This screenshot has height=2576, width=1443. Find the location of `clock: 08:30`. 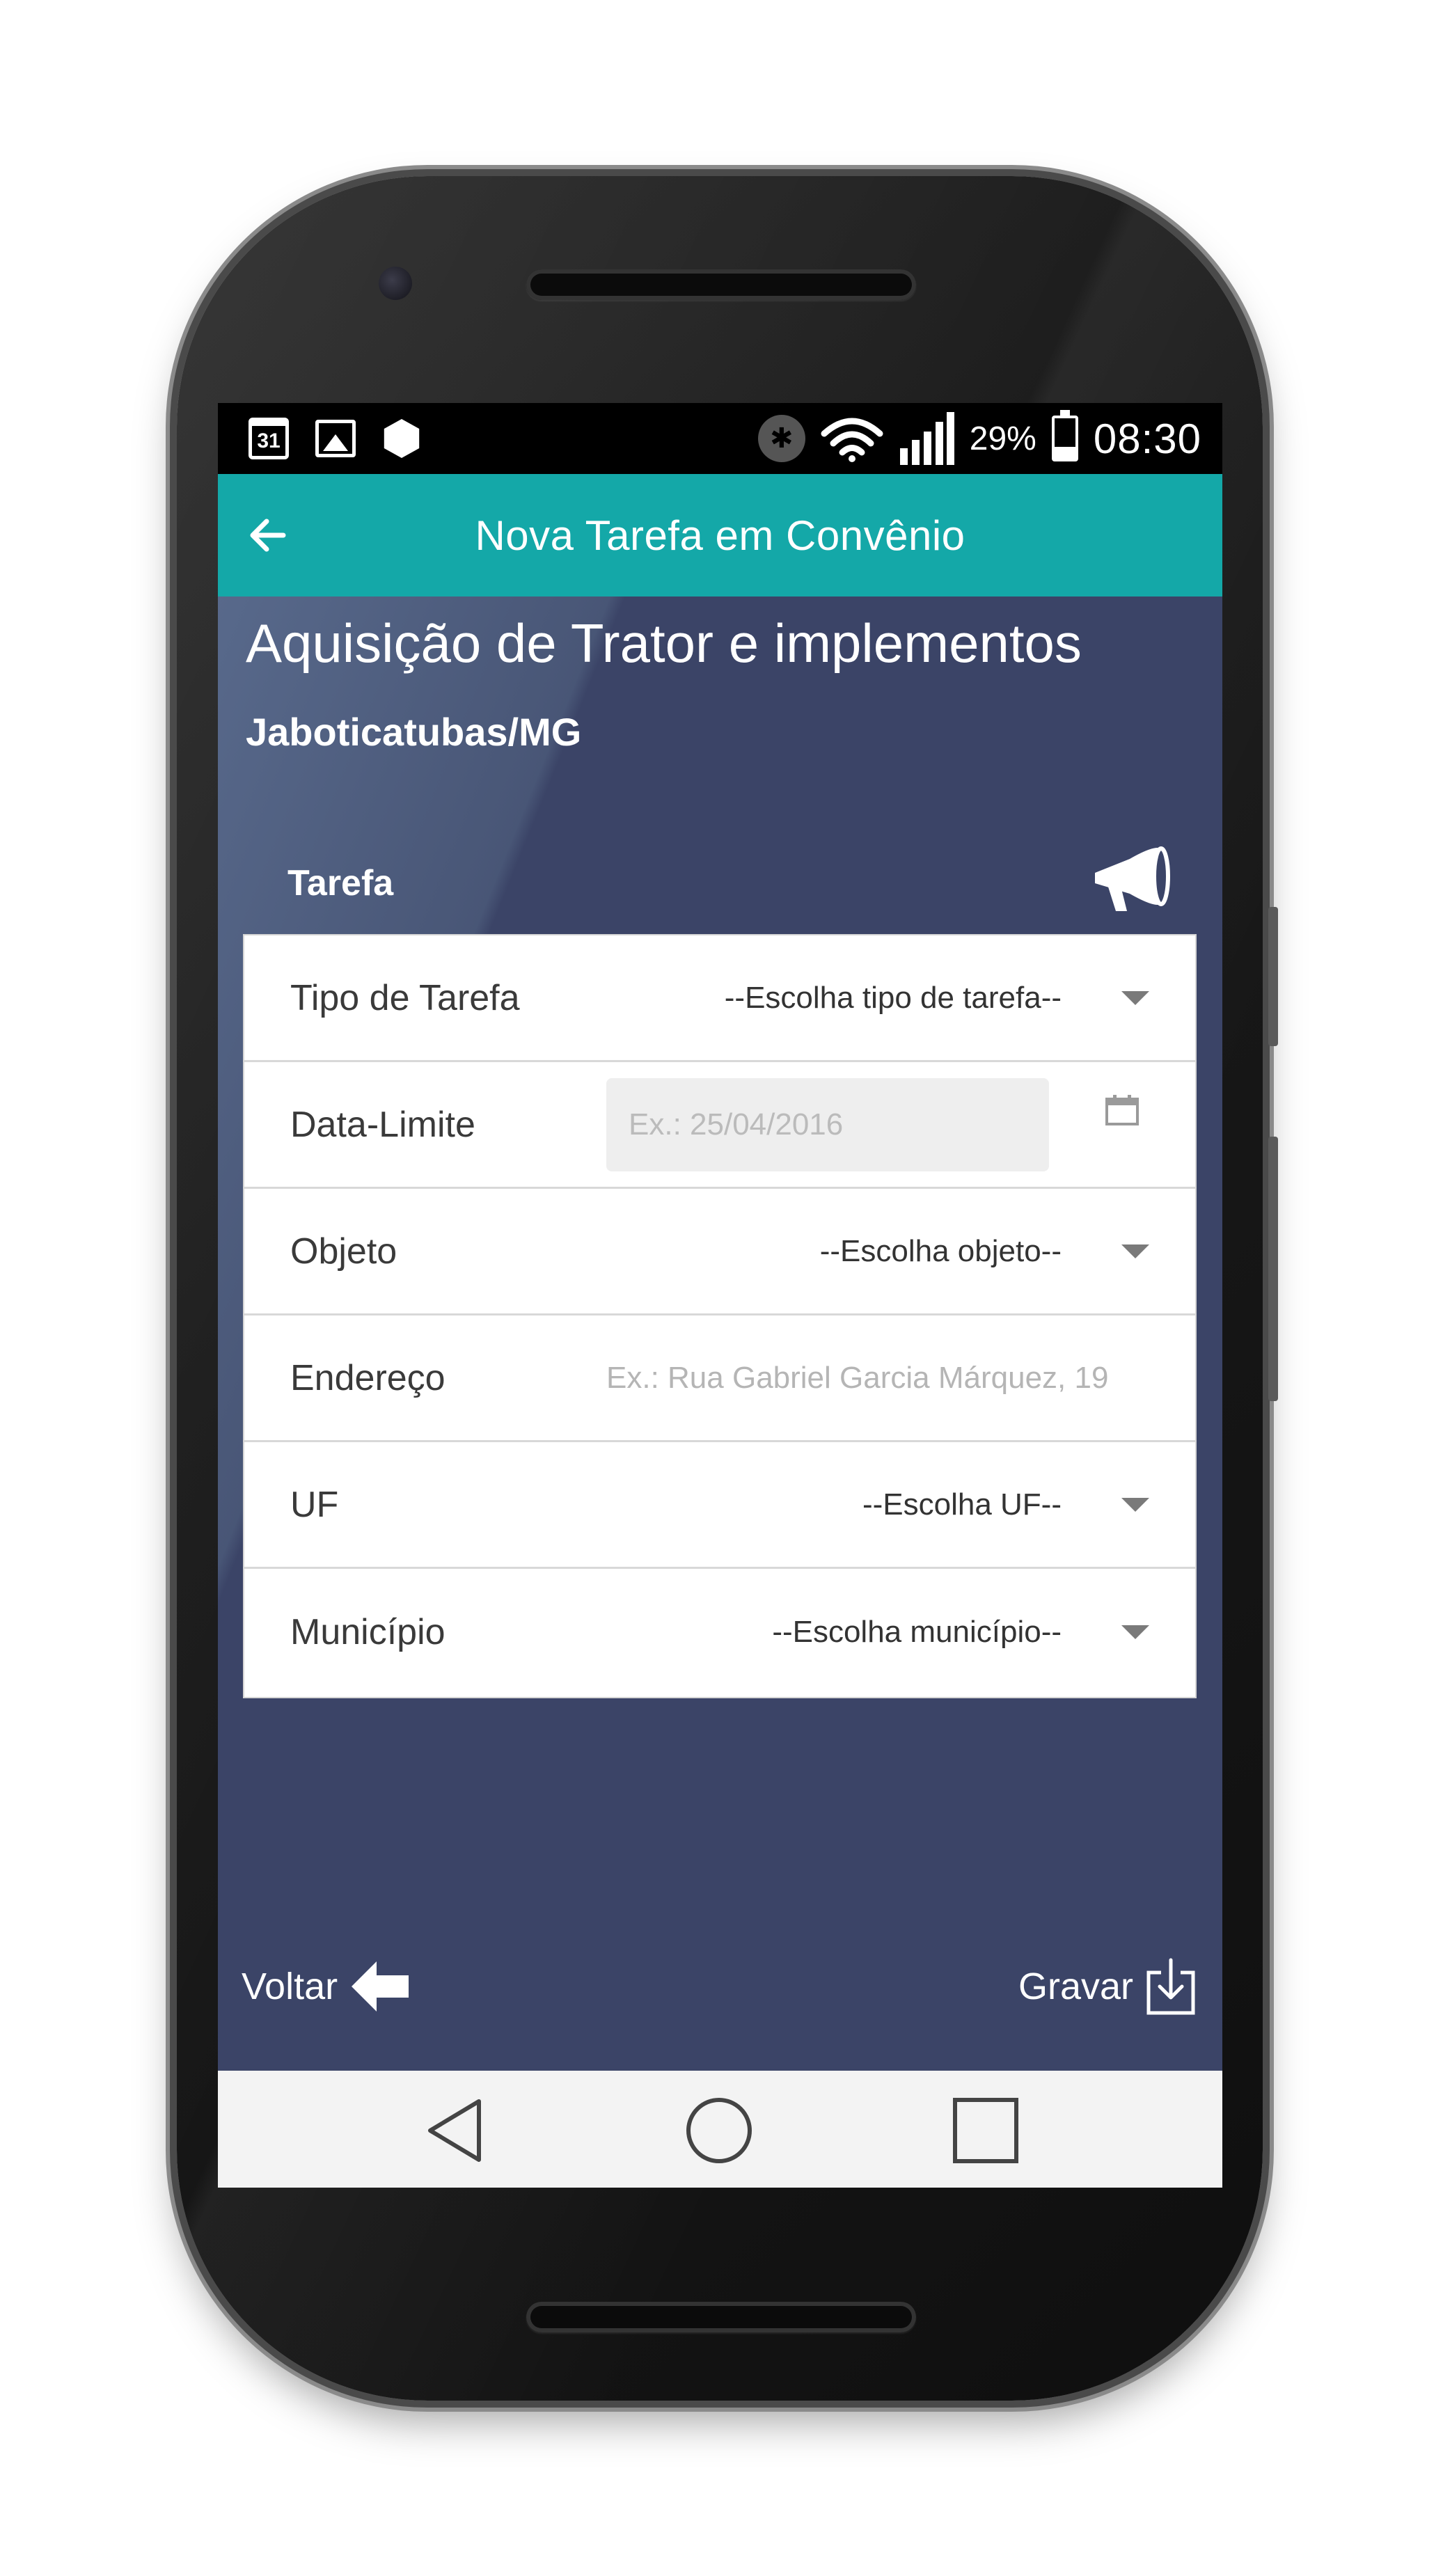

clock: 08:30 is located at coordinates (1147, 438).